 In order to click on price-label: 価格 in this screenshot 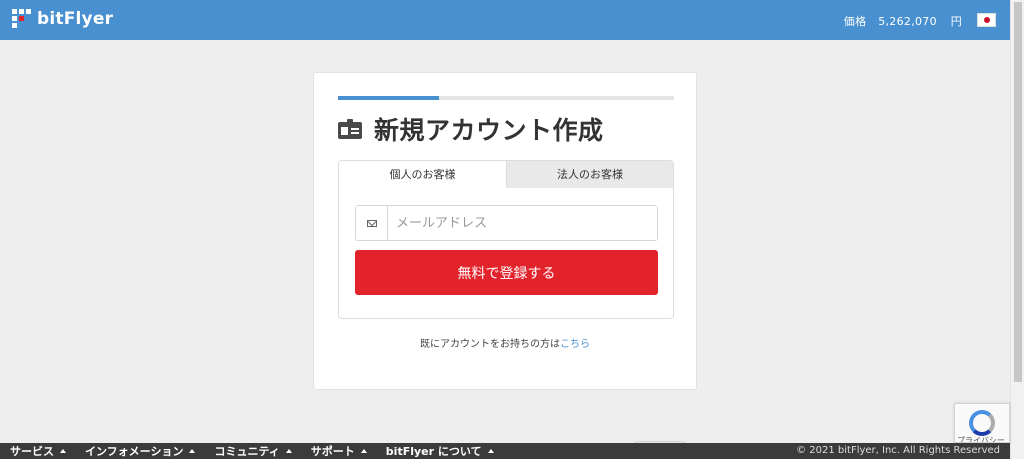, I will do `click(855, 21)`.